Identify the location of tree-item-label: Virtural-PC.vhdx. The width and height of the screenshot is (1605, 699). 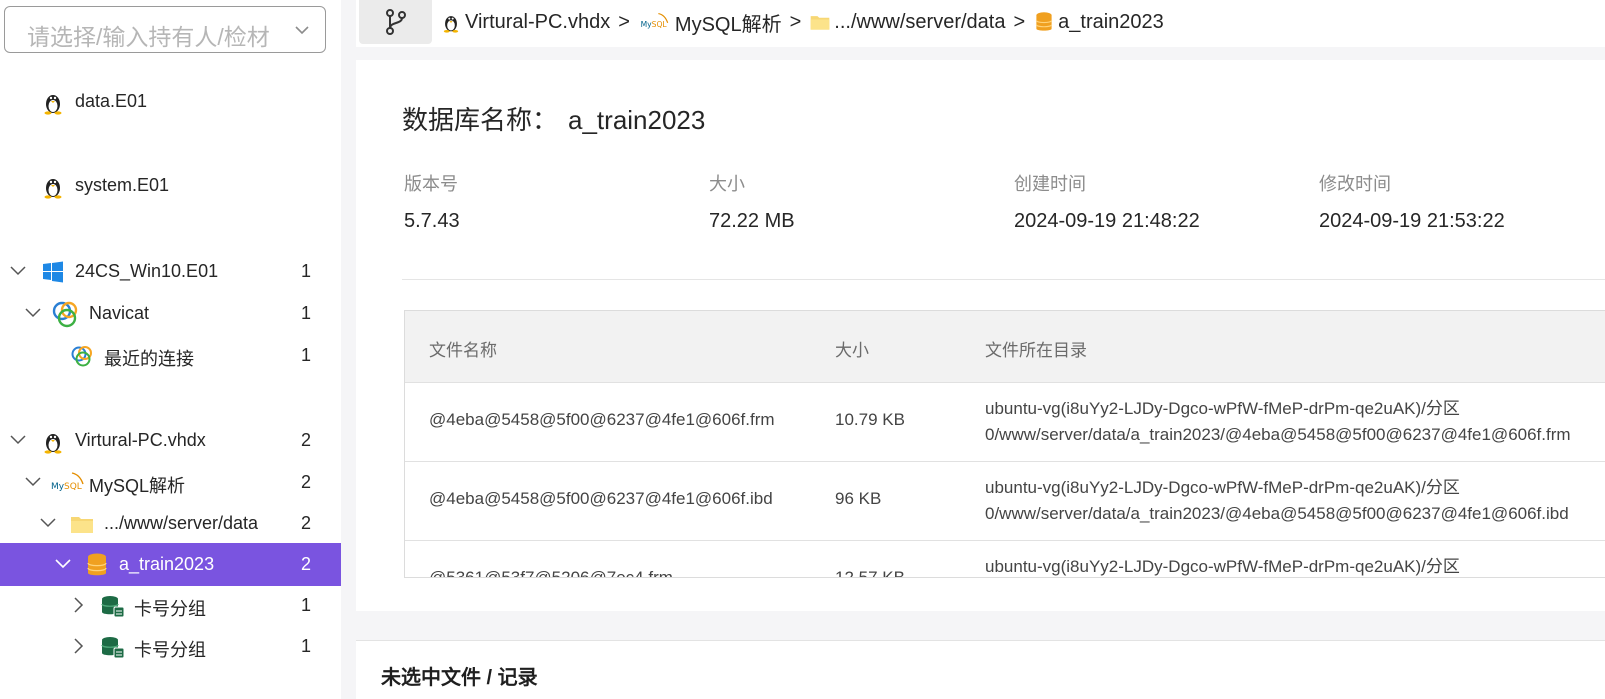
(140, 440).